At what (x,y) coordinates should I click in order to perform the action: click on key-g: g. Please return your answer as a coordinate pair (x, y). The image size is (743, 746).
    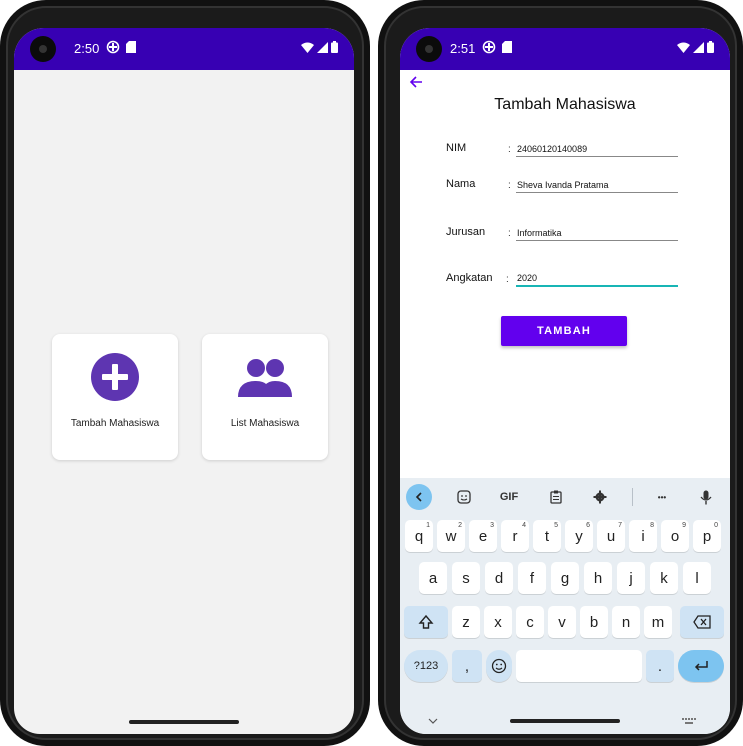
    Looking at the image, I should click on (565, 578).